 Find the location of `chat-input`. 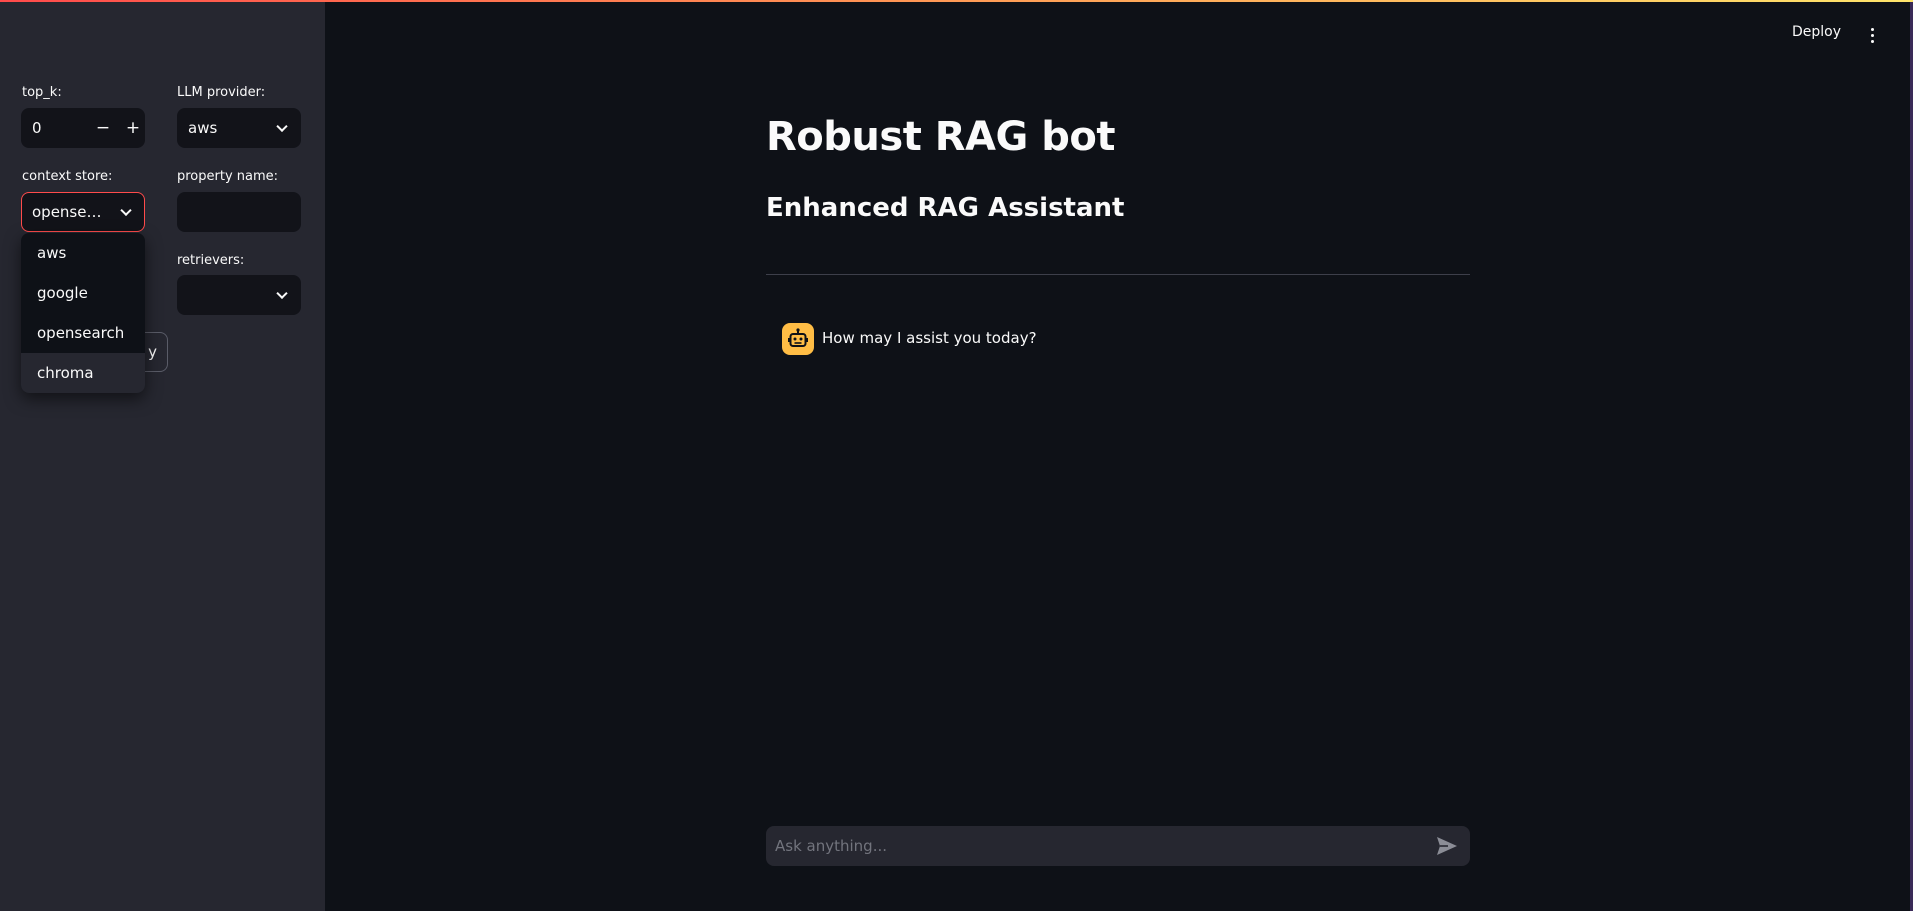

chat-input is located at coordinates (1086, 846).